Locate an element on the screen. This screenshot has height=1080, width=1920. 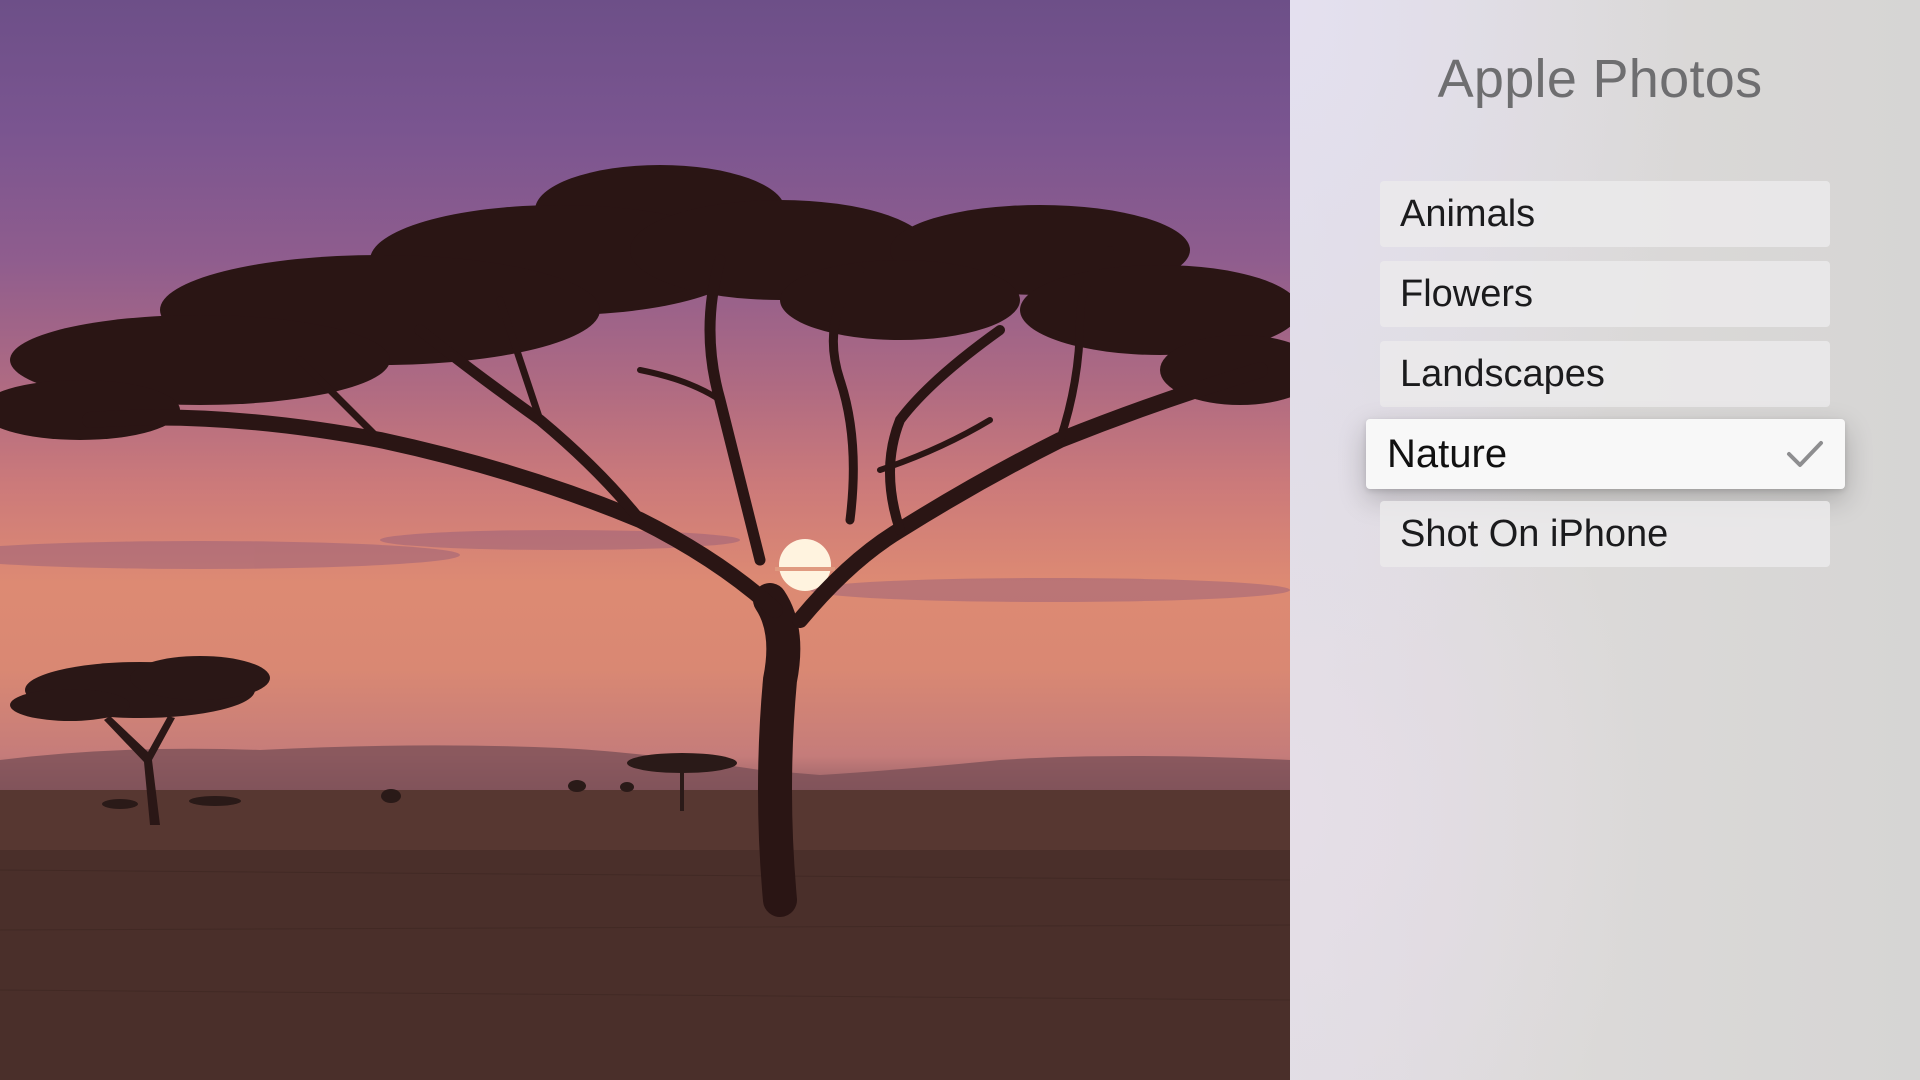
menu-item-label: Nature is located at coordinates (1447, 453).